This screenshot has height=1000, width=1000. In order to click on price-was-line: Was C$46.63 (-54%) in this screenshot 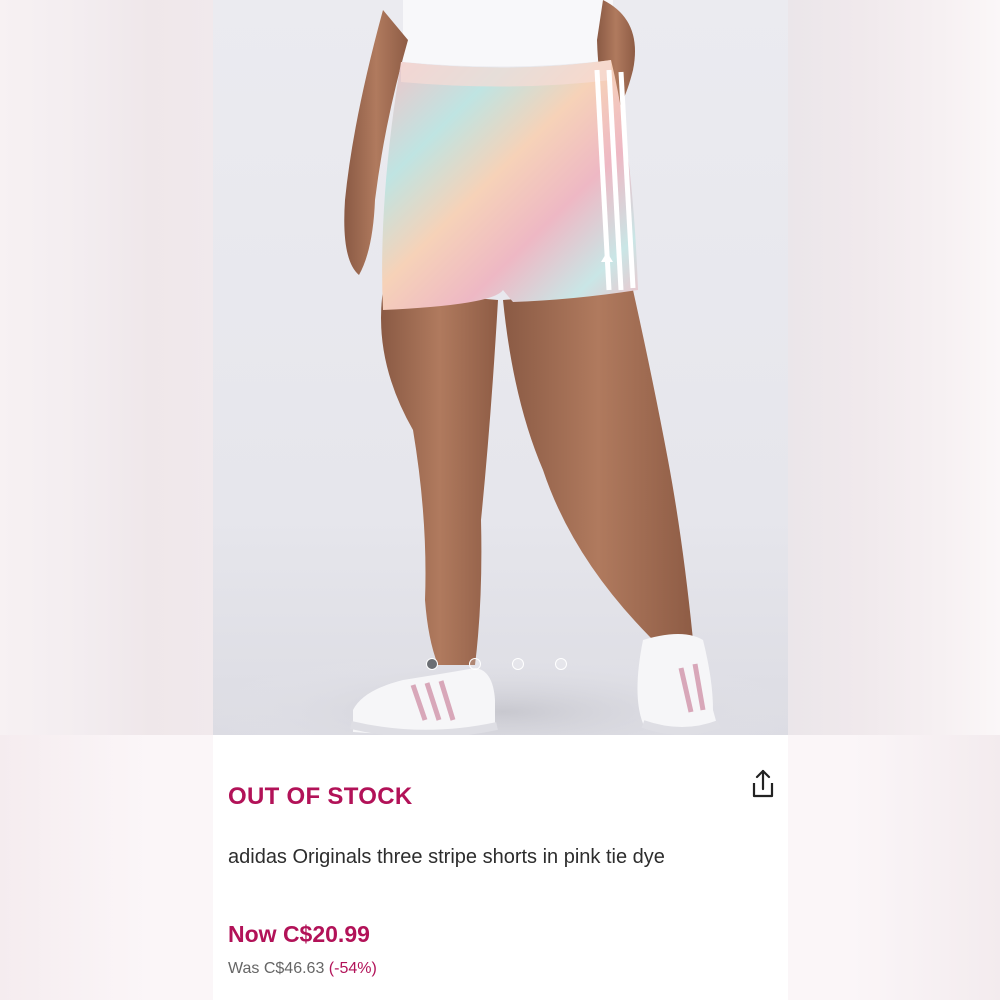, I will do `click(302, 969)`.